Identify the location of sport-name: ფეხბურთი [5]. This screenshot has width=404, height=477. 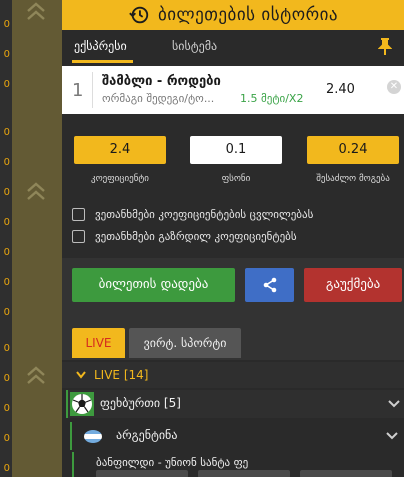
(140, 403).